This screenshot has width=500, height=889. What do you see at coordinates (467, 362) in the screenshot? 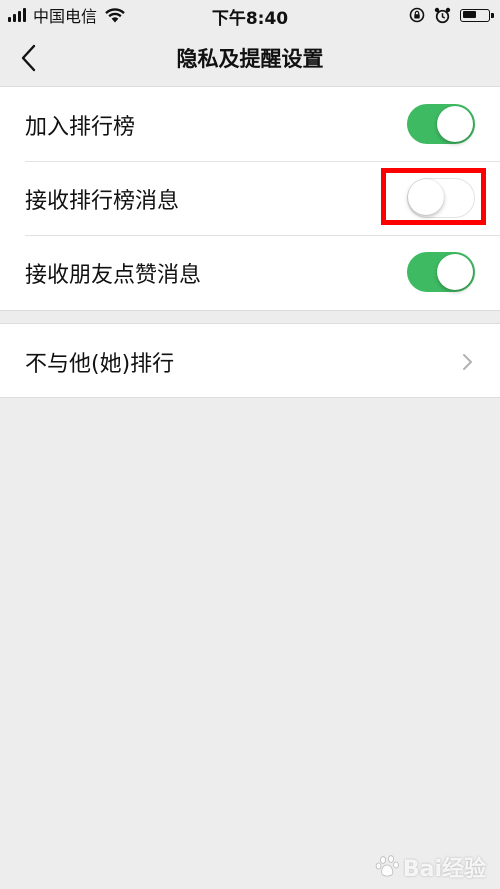
I see `chevron-right-icon` at bounding box center [467, 362].